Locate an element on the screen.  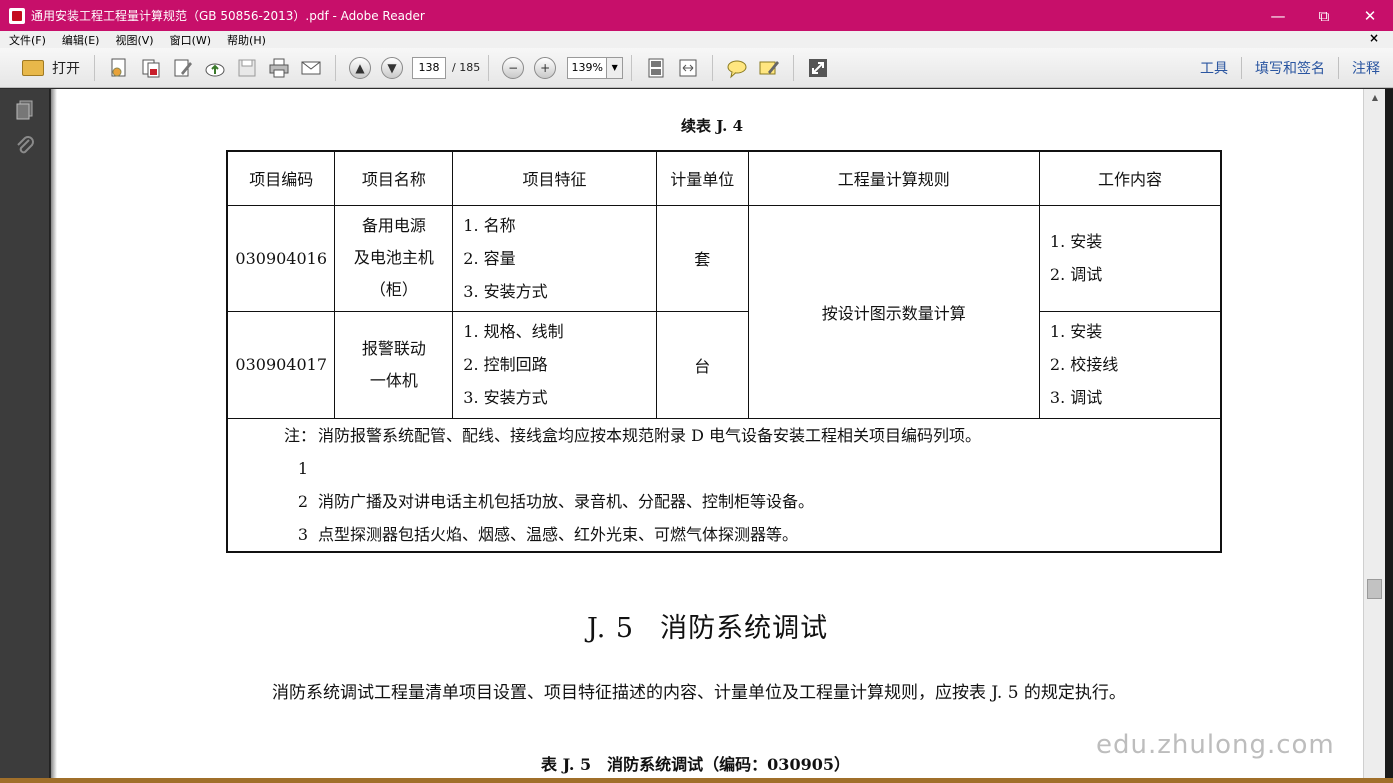
arrow-up-icon: ▲ is located at coordinates (360, 67).